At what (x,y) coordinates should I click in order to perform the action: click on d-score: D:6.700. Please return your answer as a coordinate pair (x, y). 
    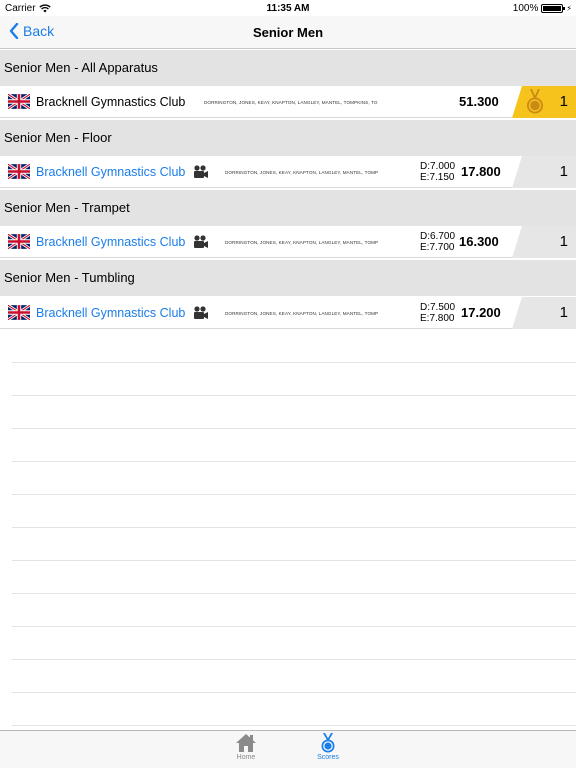
    Looking at the image, I should click on (438, 236).